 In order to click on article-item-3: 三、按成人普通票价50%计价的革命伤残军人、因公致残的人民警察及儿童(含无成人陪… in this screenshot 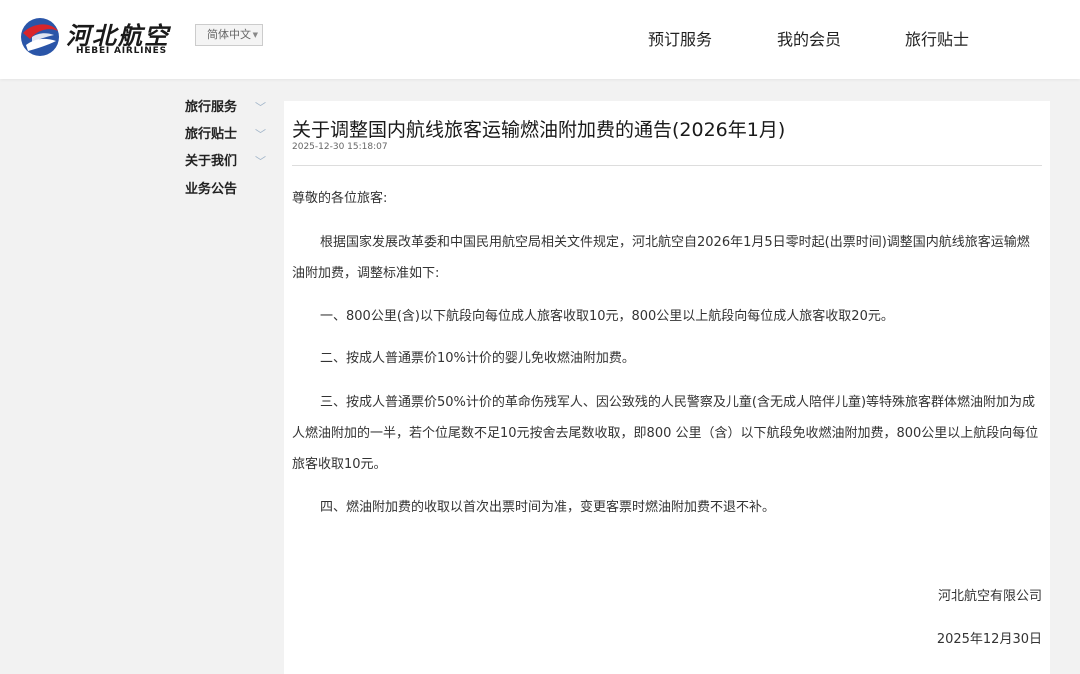, I will do `click(665, 433)`.